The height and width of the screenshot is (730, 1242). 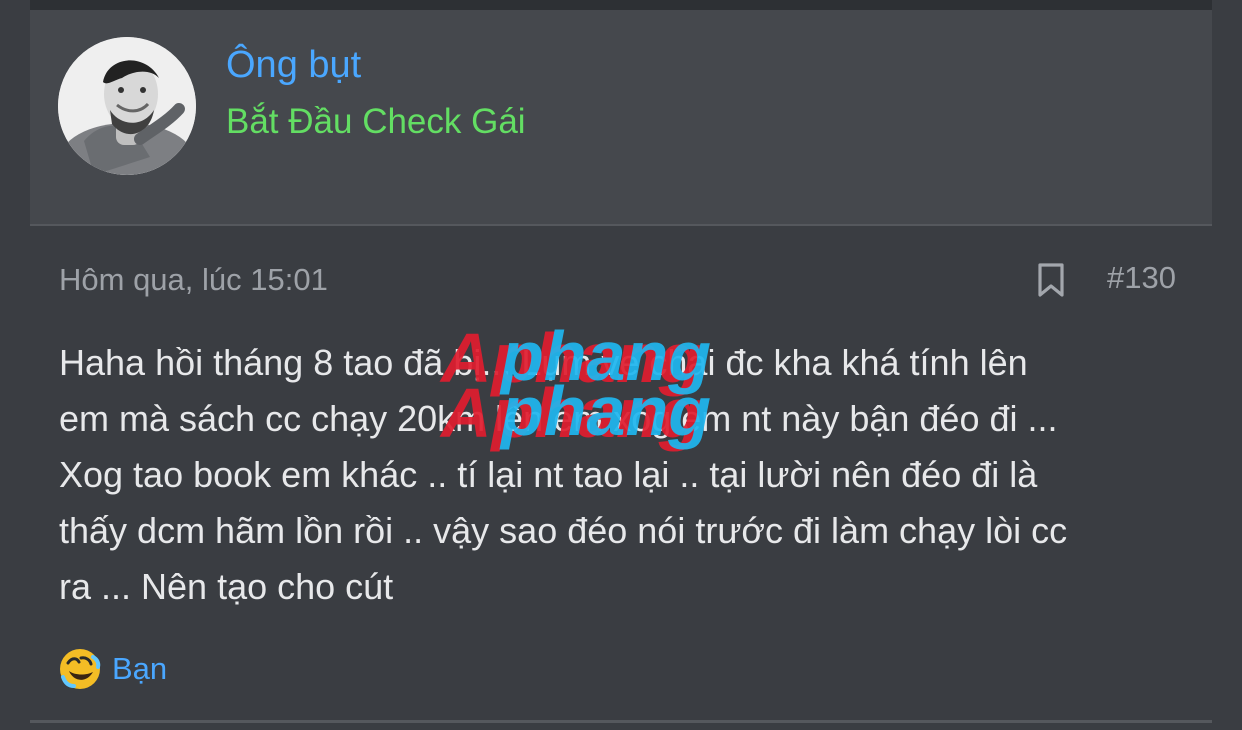 What do you see at coordinates (193, 280) in the screenshot?
I see `post-date: Hôm qua, lúc 15:01` at bounding box center [193, 280].